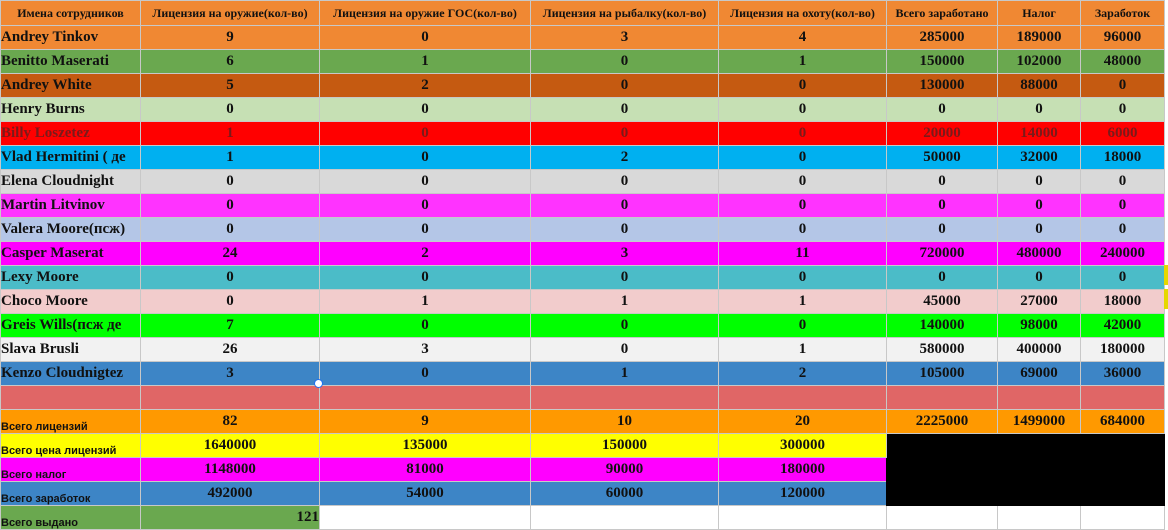 This screenshot has width=1168, height=530. I want to click on employee-name-cell: Lexy Moore, so click(70, 277).